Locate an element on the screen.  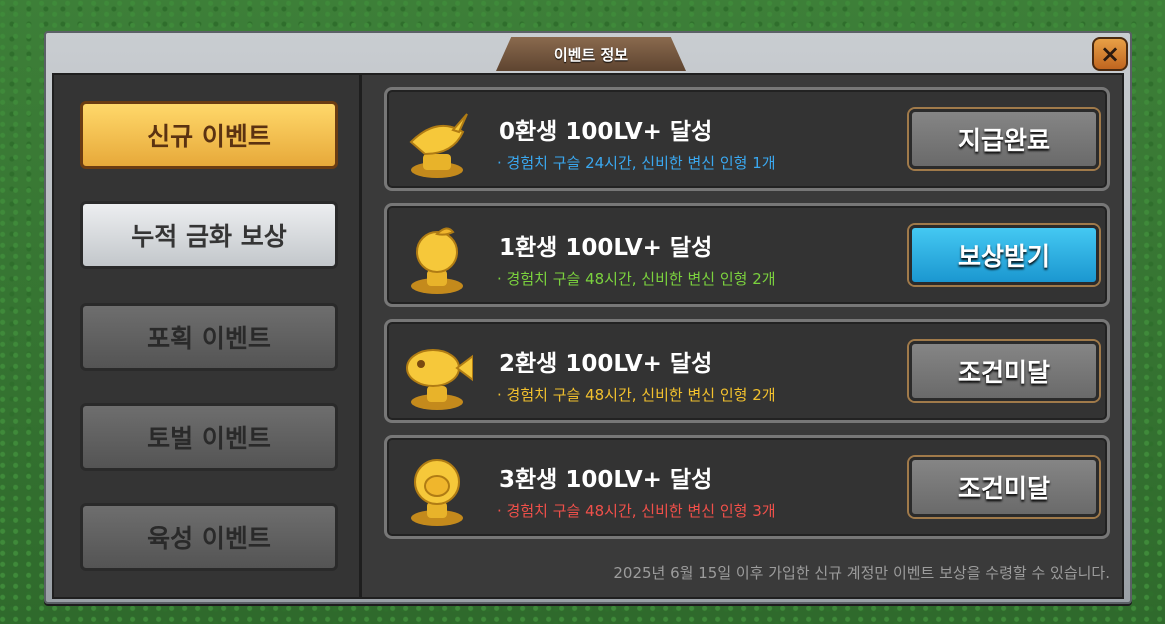
close-button: × is located at coordinates (1110, 54).